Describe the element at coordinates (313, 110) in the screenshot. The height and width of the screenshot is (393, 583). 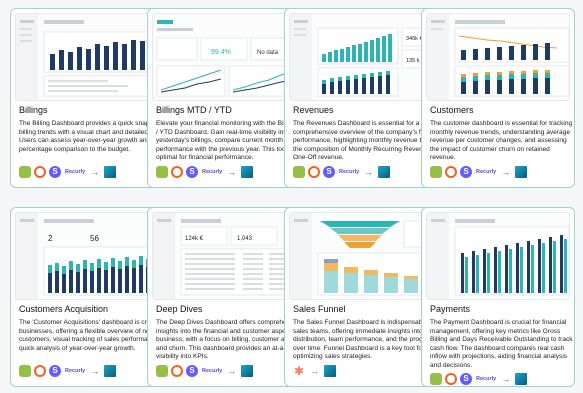
I see `card-title: Revenues` at that location.